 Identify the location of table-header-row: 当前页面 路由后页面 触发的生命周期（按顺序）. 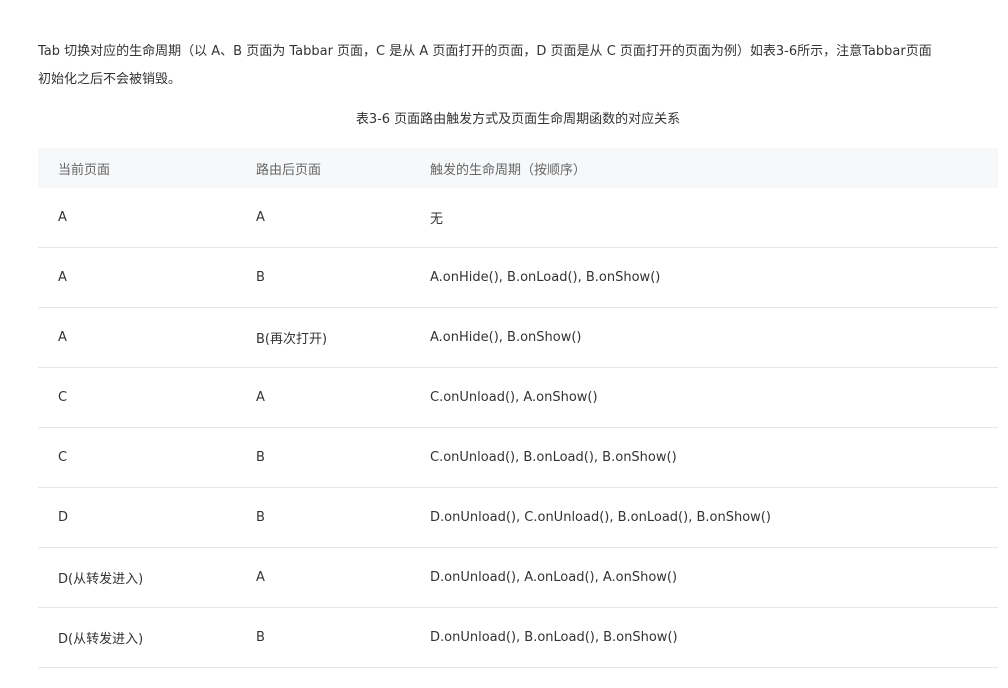
(518, 168).